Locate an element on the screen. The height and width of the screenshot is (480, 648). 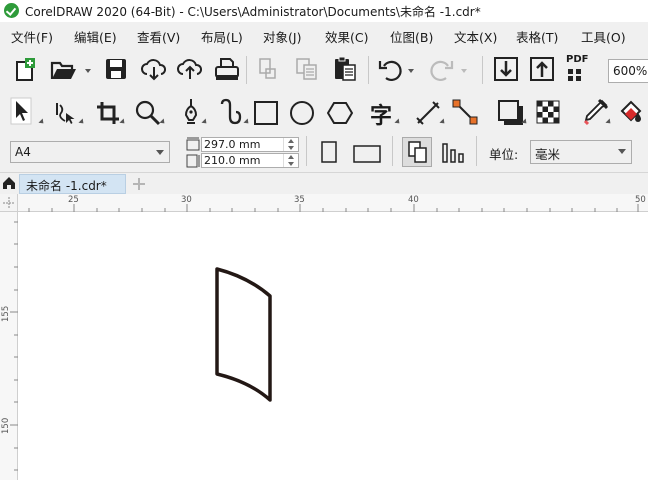
text-tool-icon: 字 is located at coordinates (381, 114).